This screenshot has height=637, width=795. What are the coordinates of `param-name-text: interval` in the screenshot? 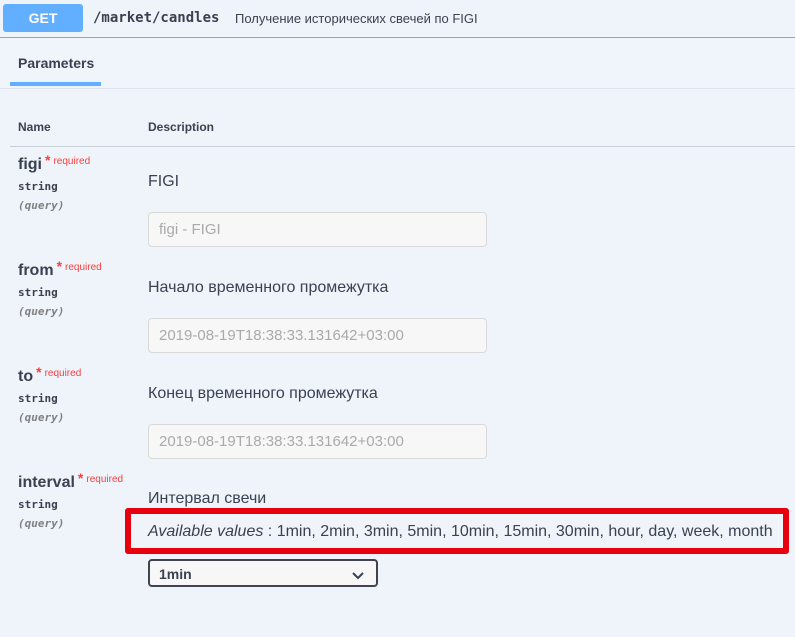 It's located at (46, 482).